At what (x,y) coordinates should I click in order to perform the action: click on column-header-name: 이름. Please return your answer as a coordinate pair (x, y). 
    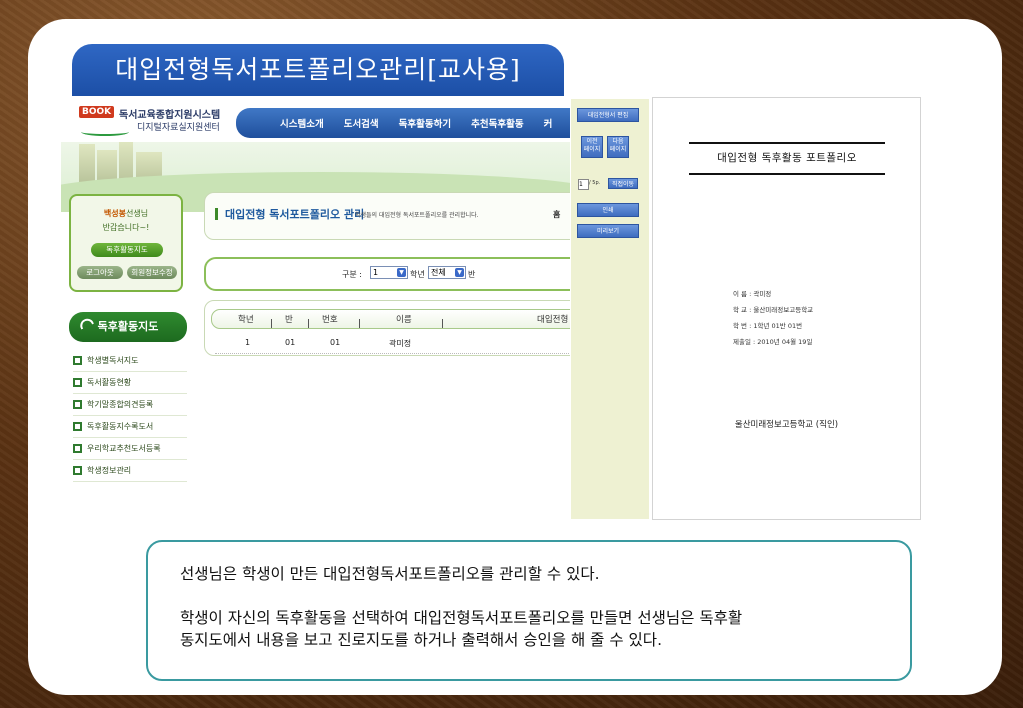
    Looking at the image, I should click on (404, 320).